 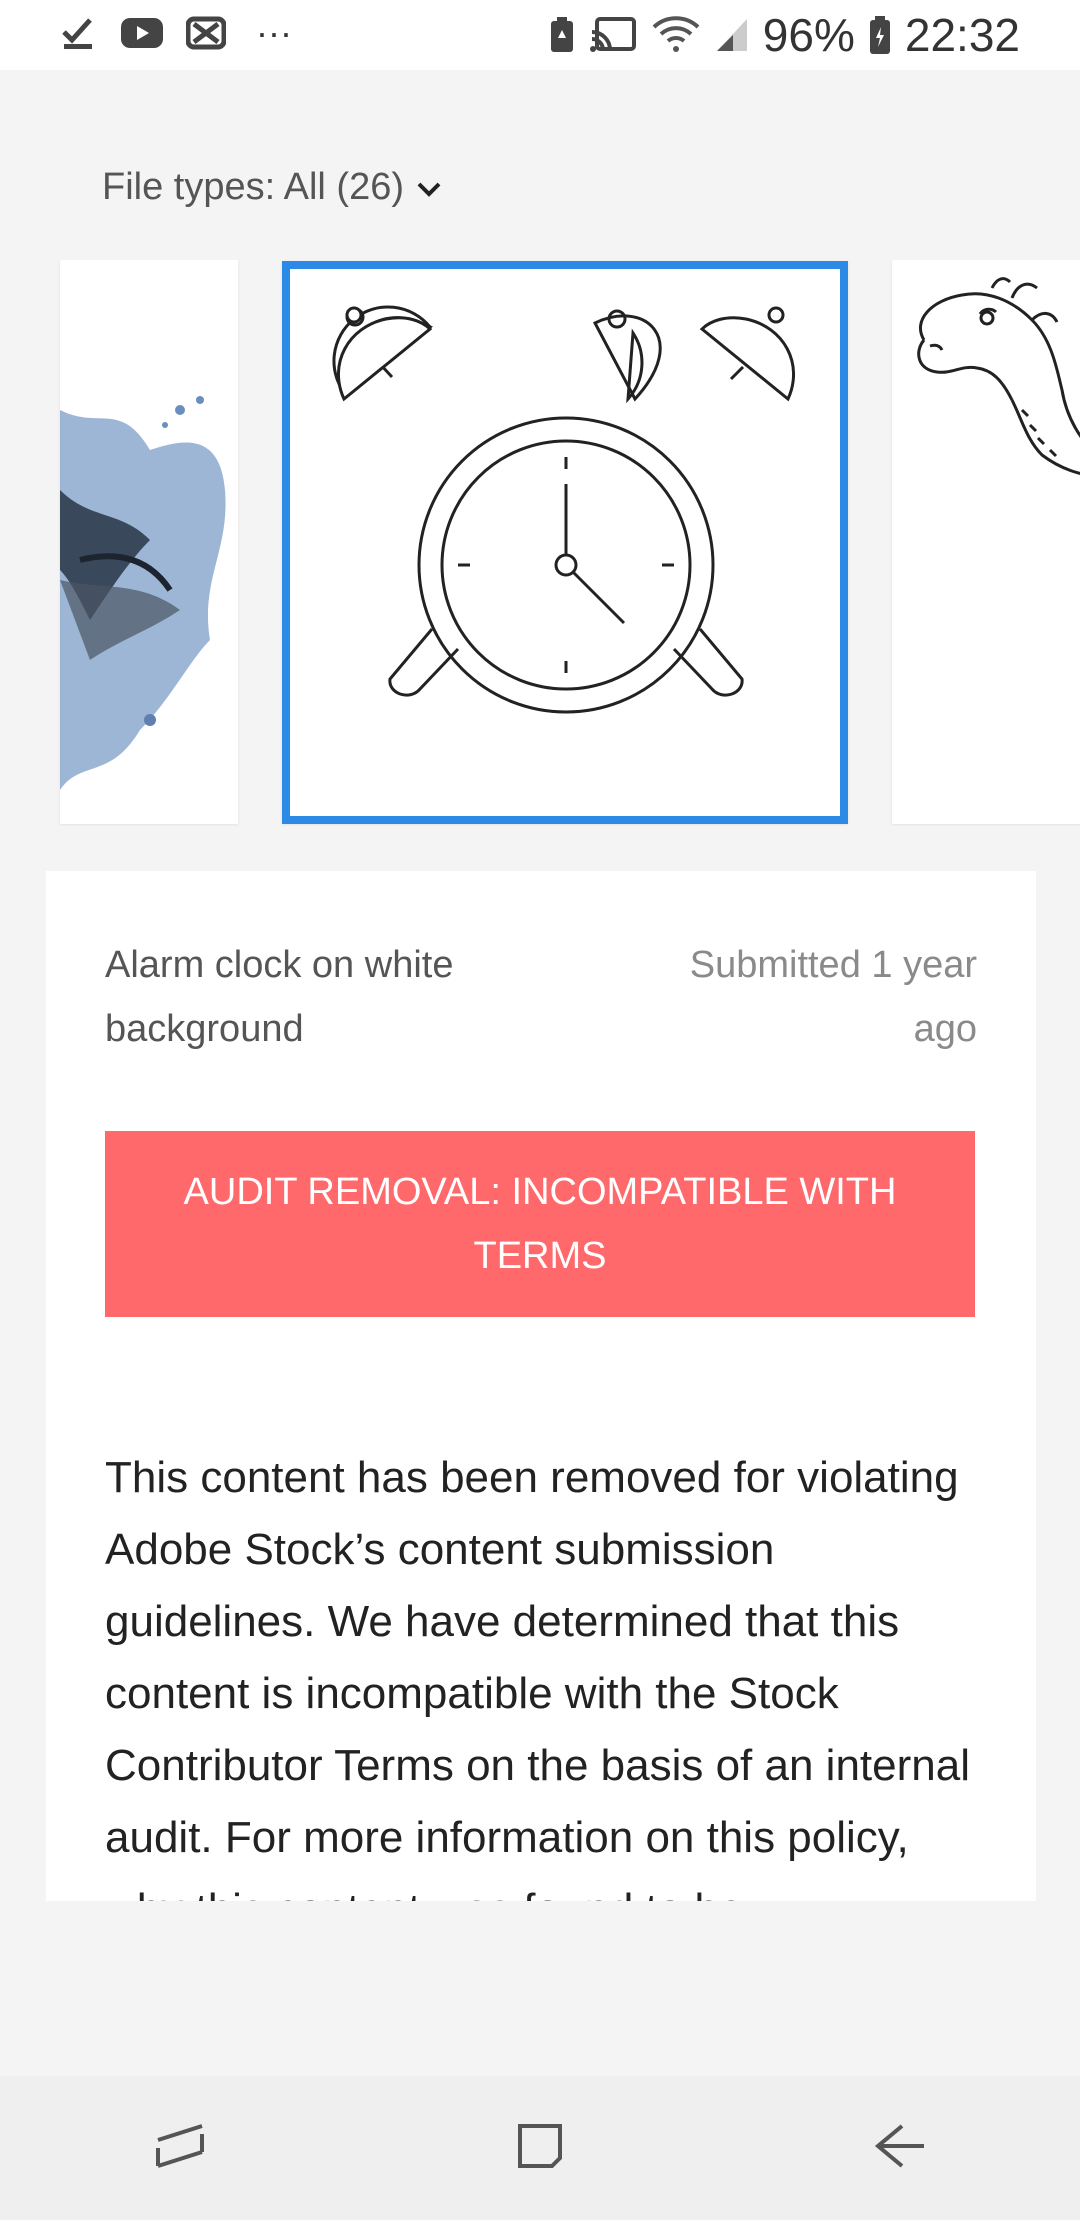 I want to click on youtube-icon, so click(x=142, y=33).